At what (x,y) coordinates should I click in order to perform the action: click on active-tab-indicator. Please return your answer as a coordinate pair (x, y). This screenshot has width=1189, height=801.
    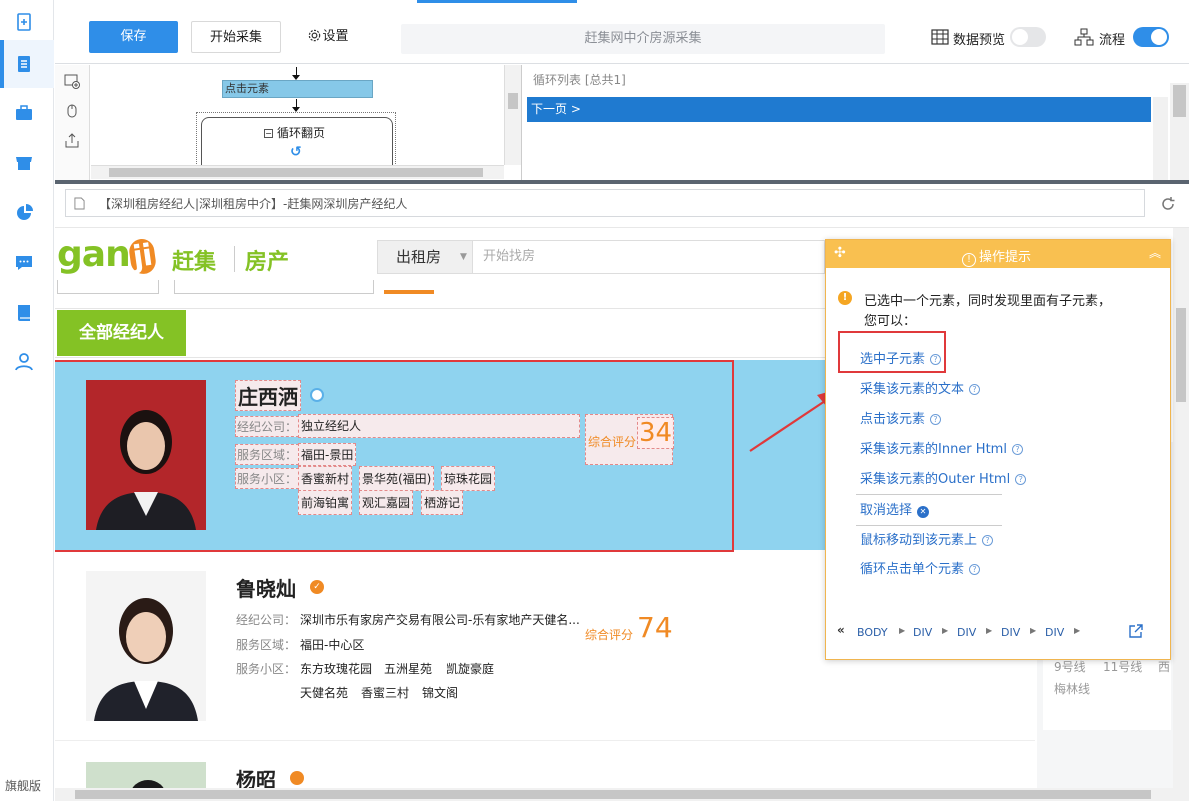
    Looking at the image, I should click on (497, 1).